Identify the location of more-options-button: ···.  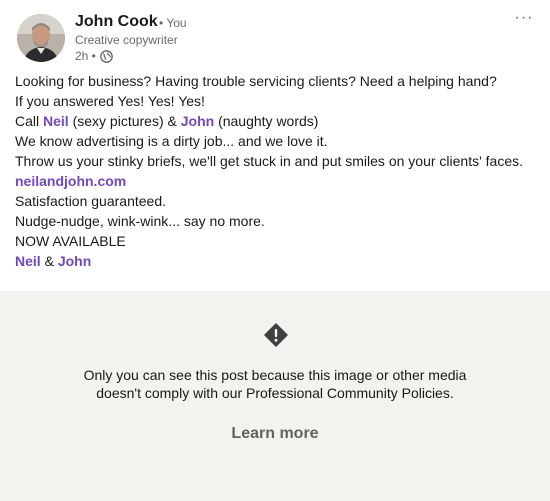
(524, 20).